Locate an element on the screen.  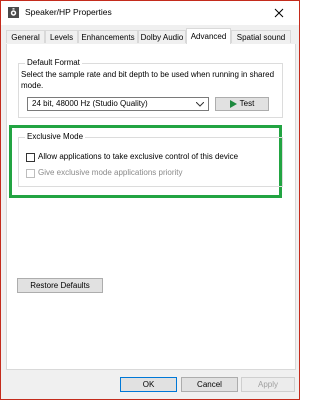
default-format-title: Default Format is located at coordinates (53, 62).